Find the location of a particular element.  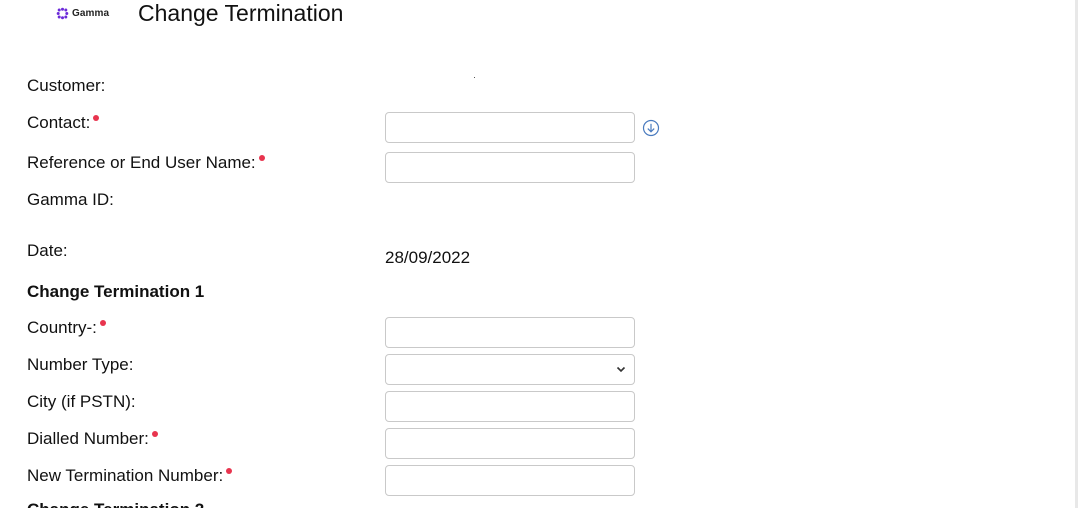

contact-input is located at coordinates (510, 127).